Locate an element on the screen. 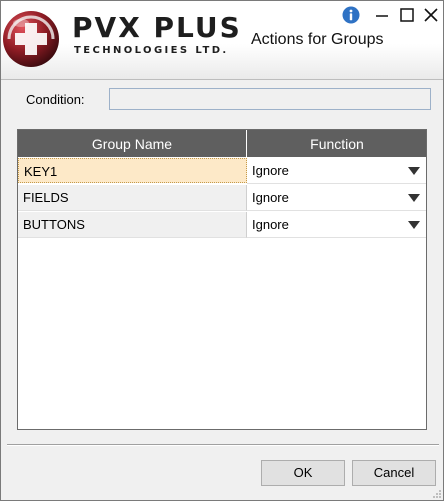 Image resolution: width=444 pixels, height=501 pixels. cancel-button: Cancel is located at coordinates (394, 473).